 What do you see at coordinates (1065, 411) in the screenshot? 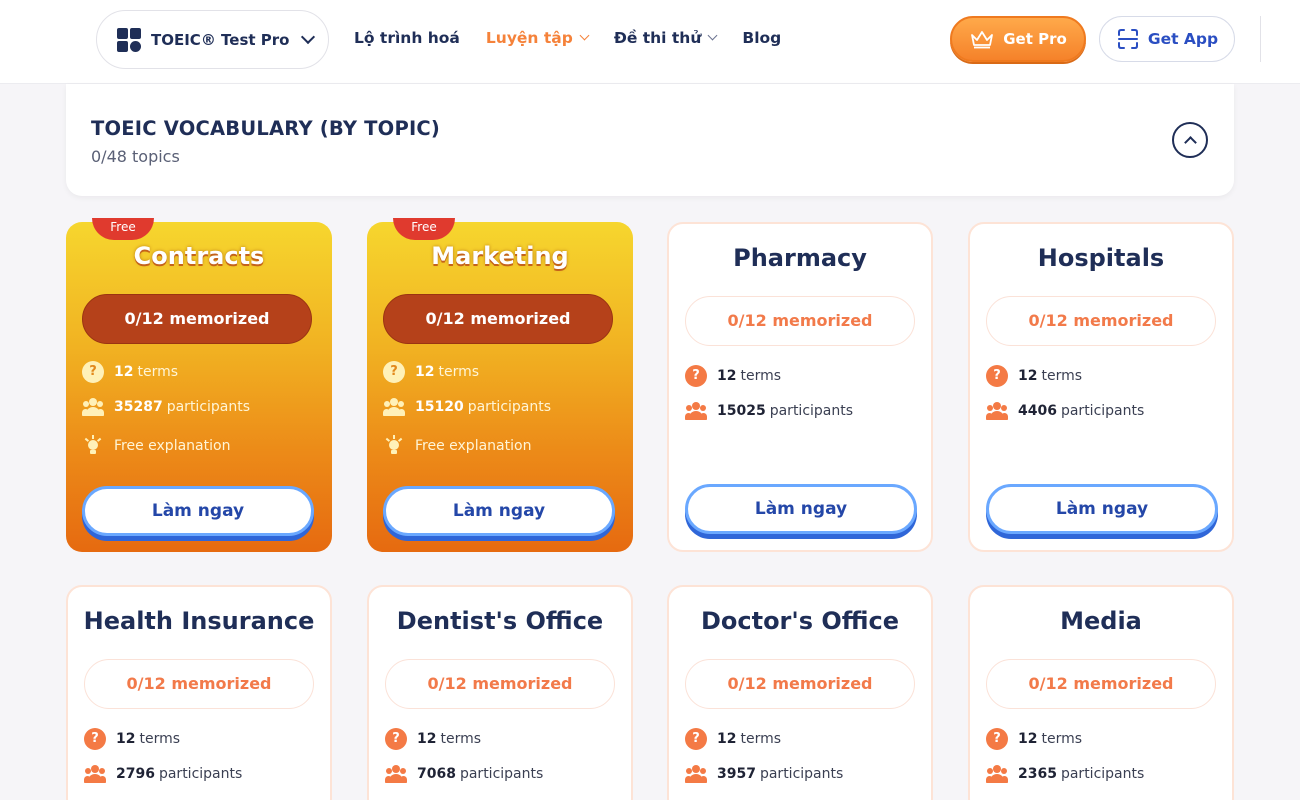
I see `participants-count: 4406 participants` at bounding box center [1065, 411].